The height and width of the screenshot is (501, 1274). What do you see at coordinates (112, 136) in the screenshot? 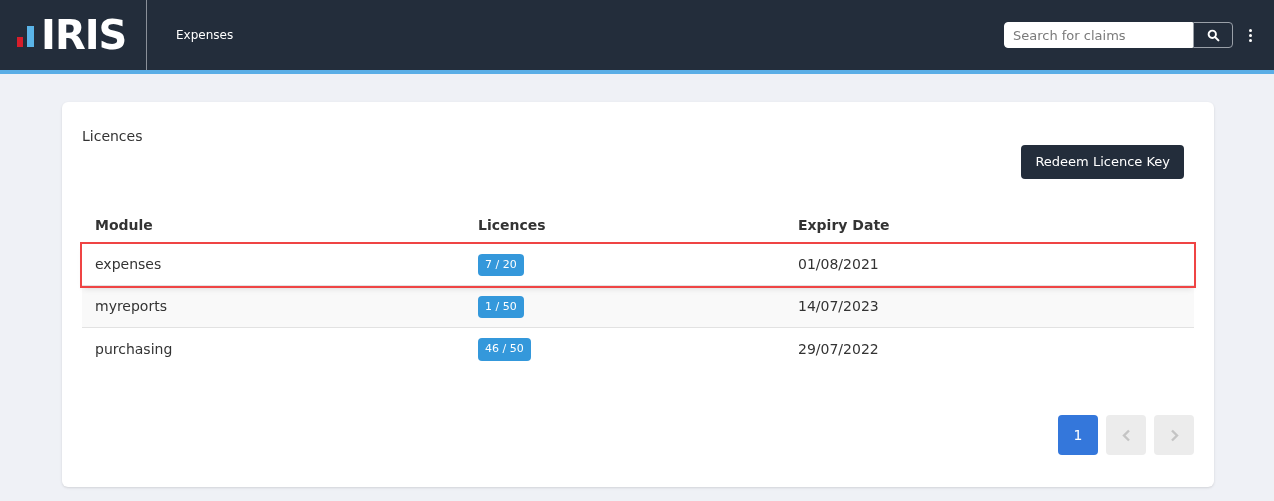
I see `card-title: Licences` at bounding box center [112, 136].